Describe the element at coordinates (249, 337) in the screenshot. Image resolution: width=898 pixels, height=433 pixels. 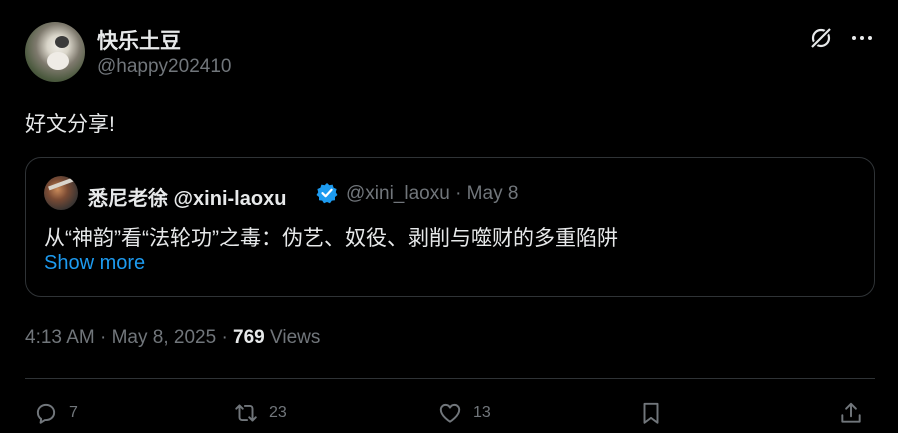
I see `views-count: 769` at that location.